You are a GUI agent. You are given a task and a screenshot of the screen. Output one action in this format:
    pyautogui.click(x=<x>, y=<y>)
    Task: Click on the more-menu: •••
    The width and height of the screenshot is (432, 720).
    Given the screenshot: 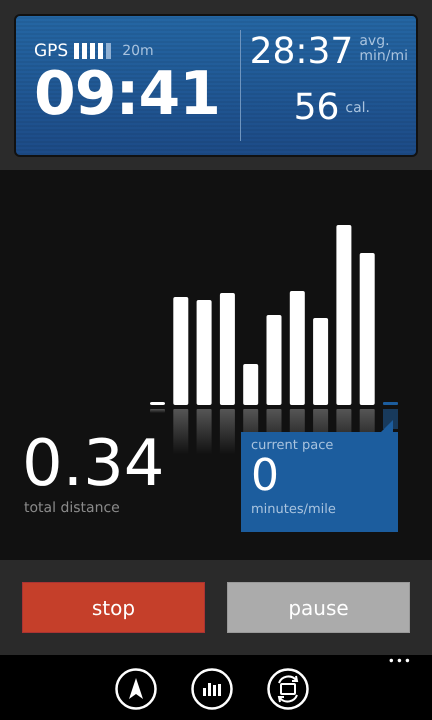 What is the action you would take?
    pyautogui.click(x=400, y=661)
    